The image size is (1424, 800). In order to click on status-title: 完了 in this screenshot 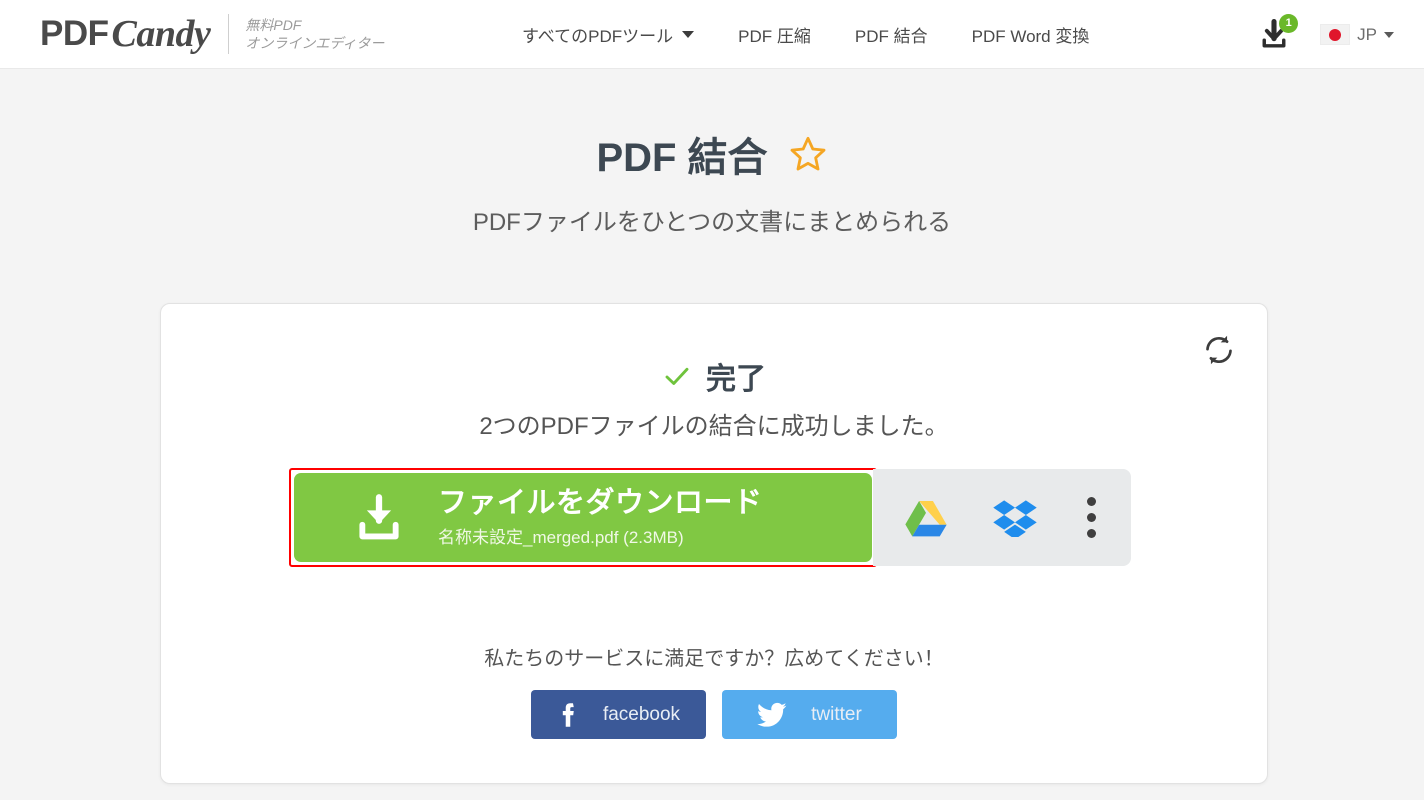, I will do `click(736, 379)`.